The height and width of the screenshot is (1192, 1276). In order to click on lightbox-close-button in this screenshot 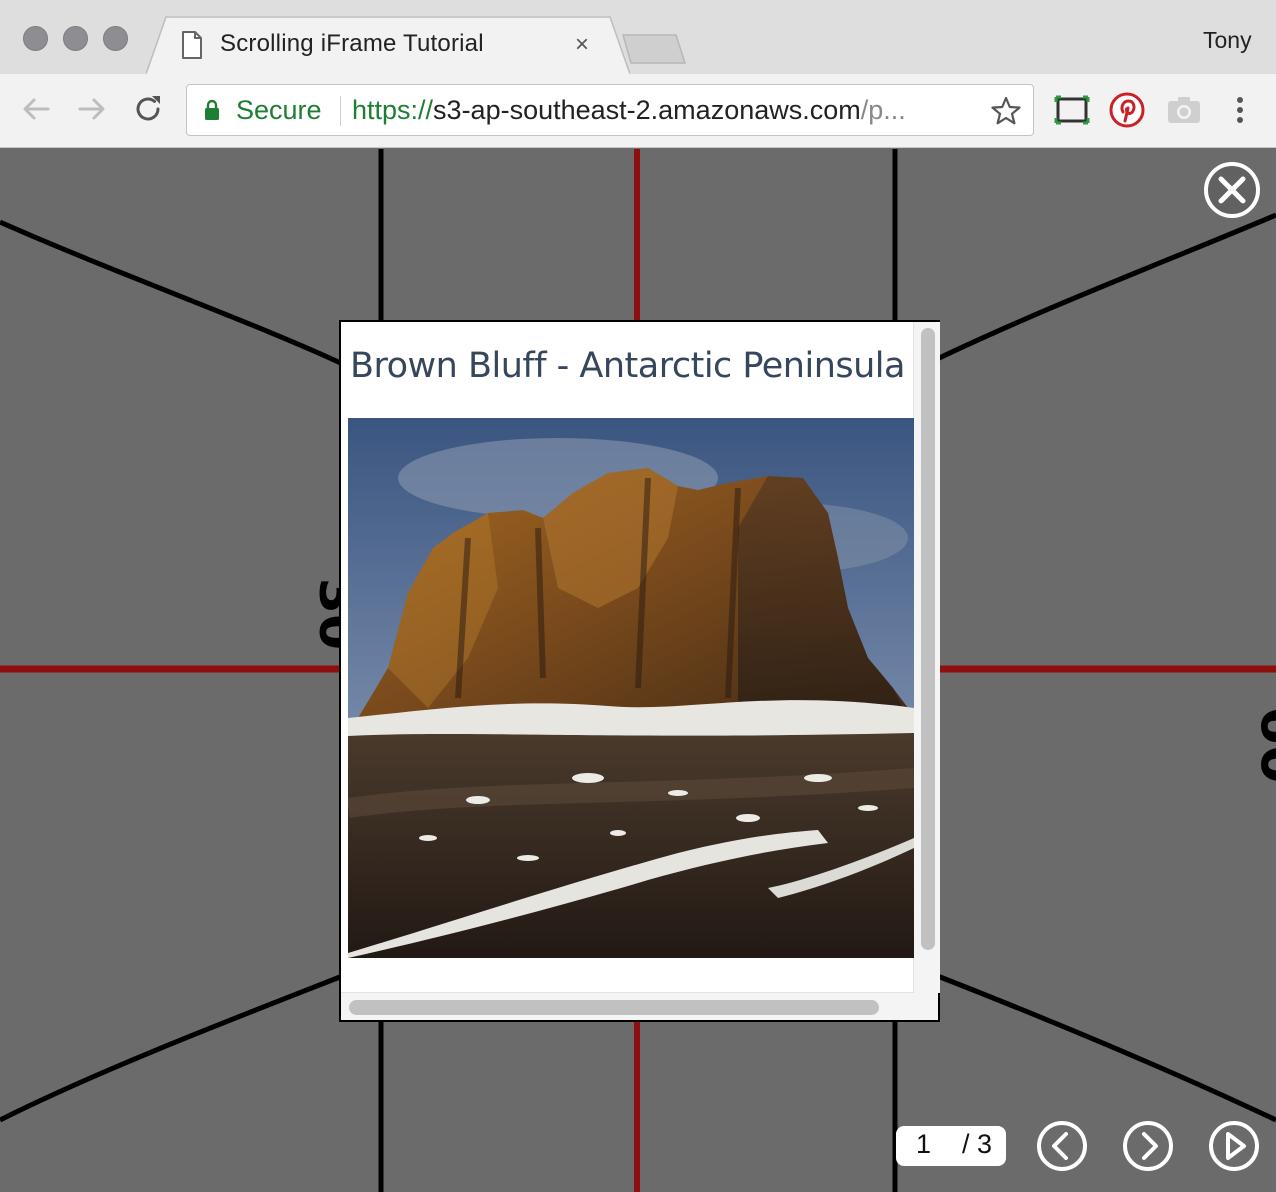, I will do `click(1232, 190)`.